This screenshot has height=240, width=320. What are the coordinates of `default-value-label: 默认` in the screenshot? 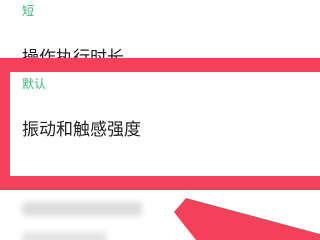 It's located at (34, 84).